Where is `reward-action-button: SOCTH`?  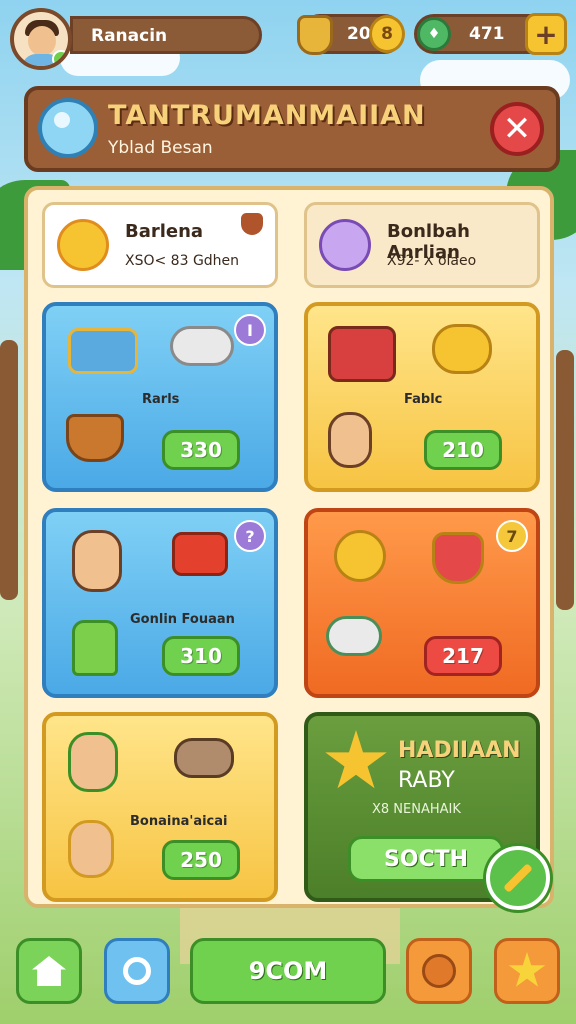 reward-action-button: SOCTH is located at coordinates (426, 859).